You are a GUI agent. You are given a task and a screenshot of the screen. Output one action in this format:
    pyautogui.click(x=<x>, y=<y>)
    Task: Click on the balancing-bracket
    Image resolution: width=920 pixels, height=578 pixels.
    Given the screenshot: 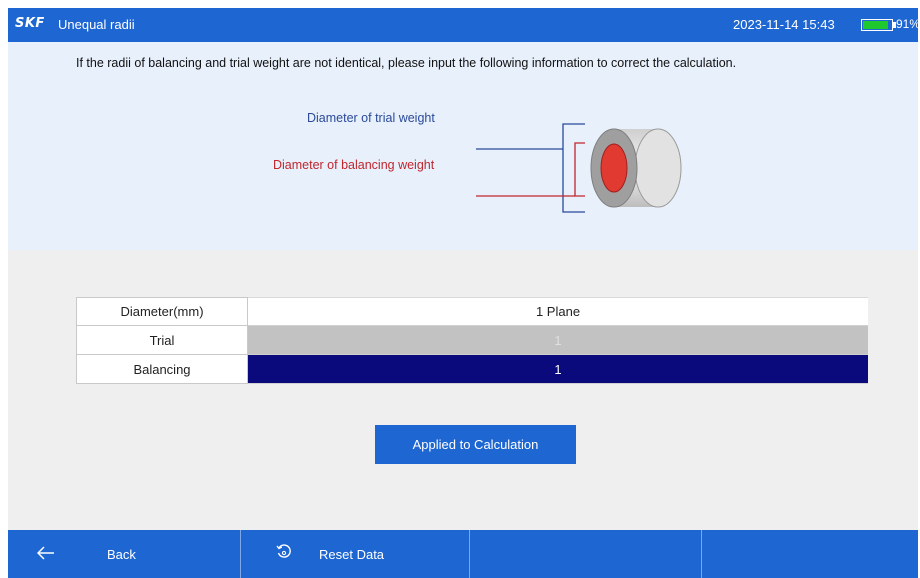 What is the action you would take?
    pyautogui.click(x=579, y=169)
    